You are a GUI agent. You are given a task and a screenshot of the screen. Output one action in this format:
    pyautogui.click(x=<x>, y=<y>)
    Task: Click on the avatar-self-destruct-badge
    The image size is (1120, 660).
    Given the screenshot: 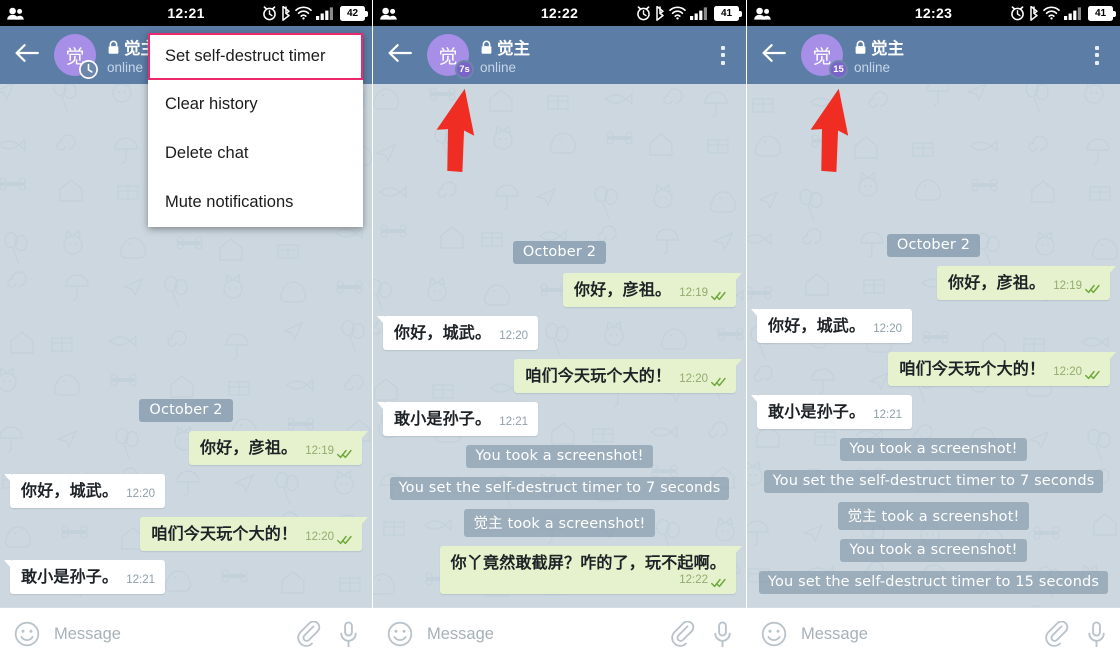 What is the action you would take?
    pyautogui.click(x=88, y=69)
    